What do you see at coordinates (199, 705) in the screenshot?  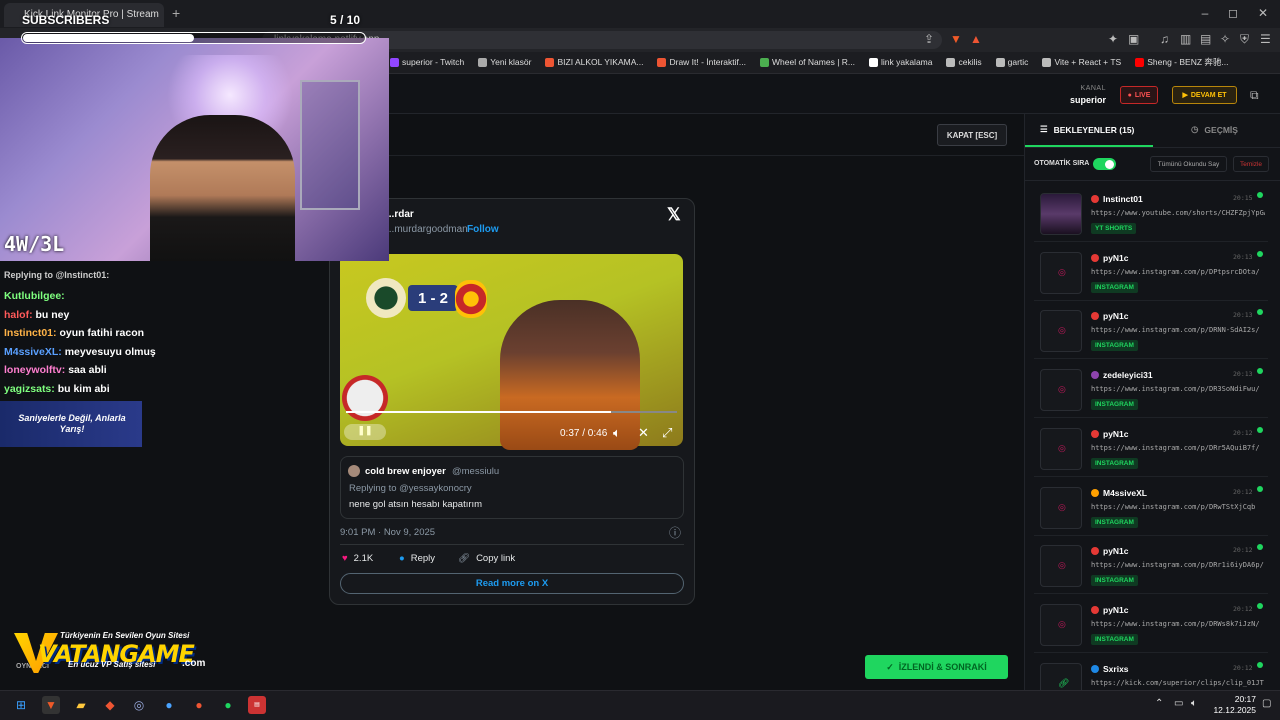 I see `app-red-icon: ●` at bounding box center [199, 705].